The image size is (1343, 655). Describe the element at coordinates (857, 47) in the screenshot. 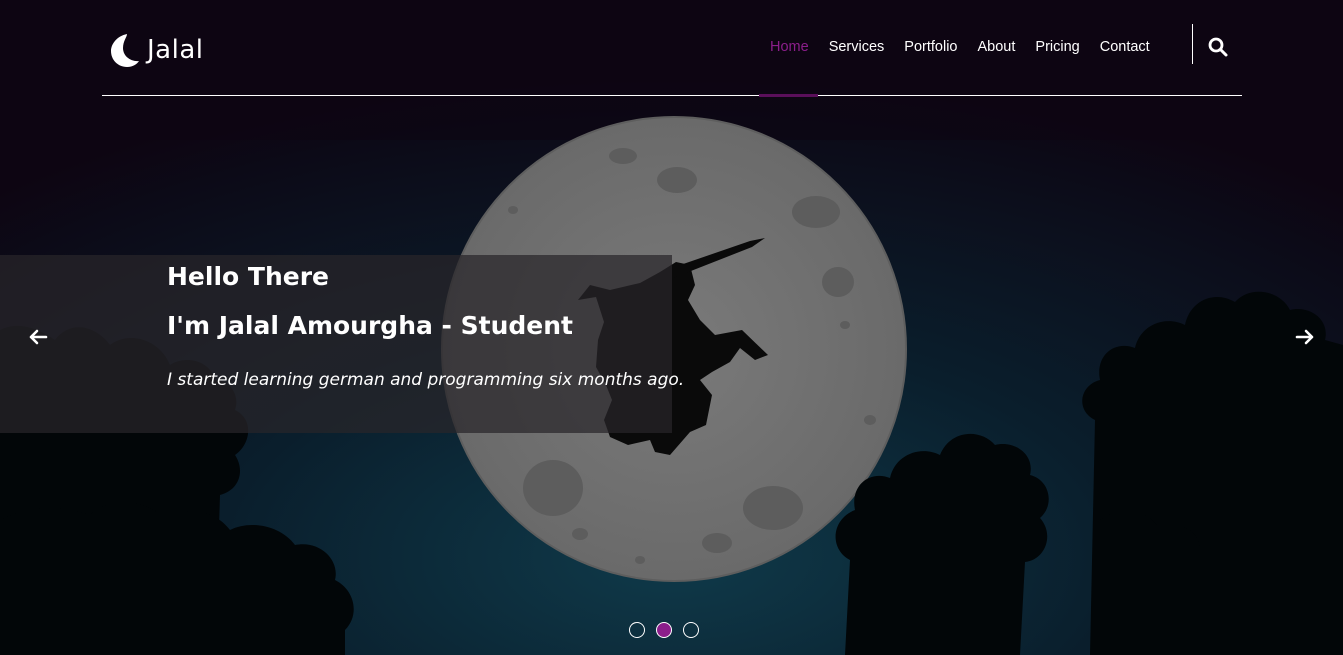

I see `nav-item-services: Services` at that location.